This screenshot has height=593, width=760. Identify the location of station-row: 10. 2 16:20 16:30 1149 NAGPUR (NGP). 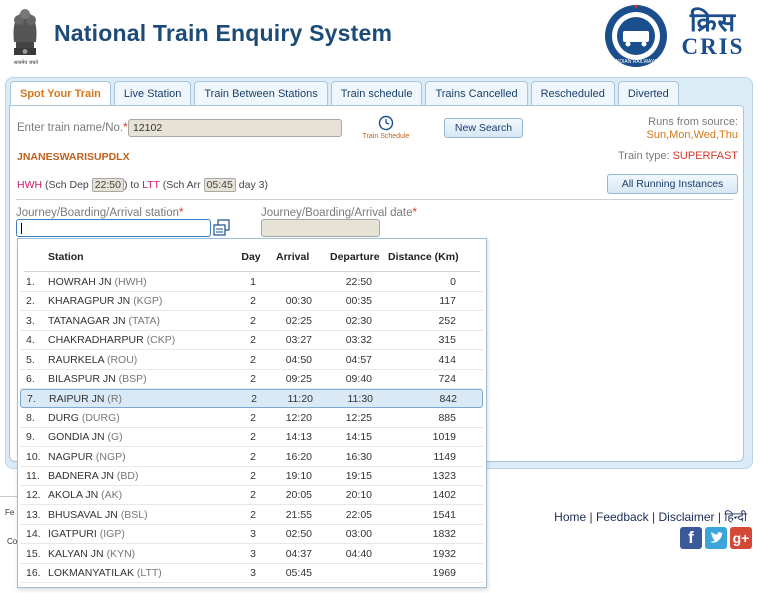
(251, 457).